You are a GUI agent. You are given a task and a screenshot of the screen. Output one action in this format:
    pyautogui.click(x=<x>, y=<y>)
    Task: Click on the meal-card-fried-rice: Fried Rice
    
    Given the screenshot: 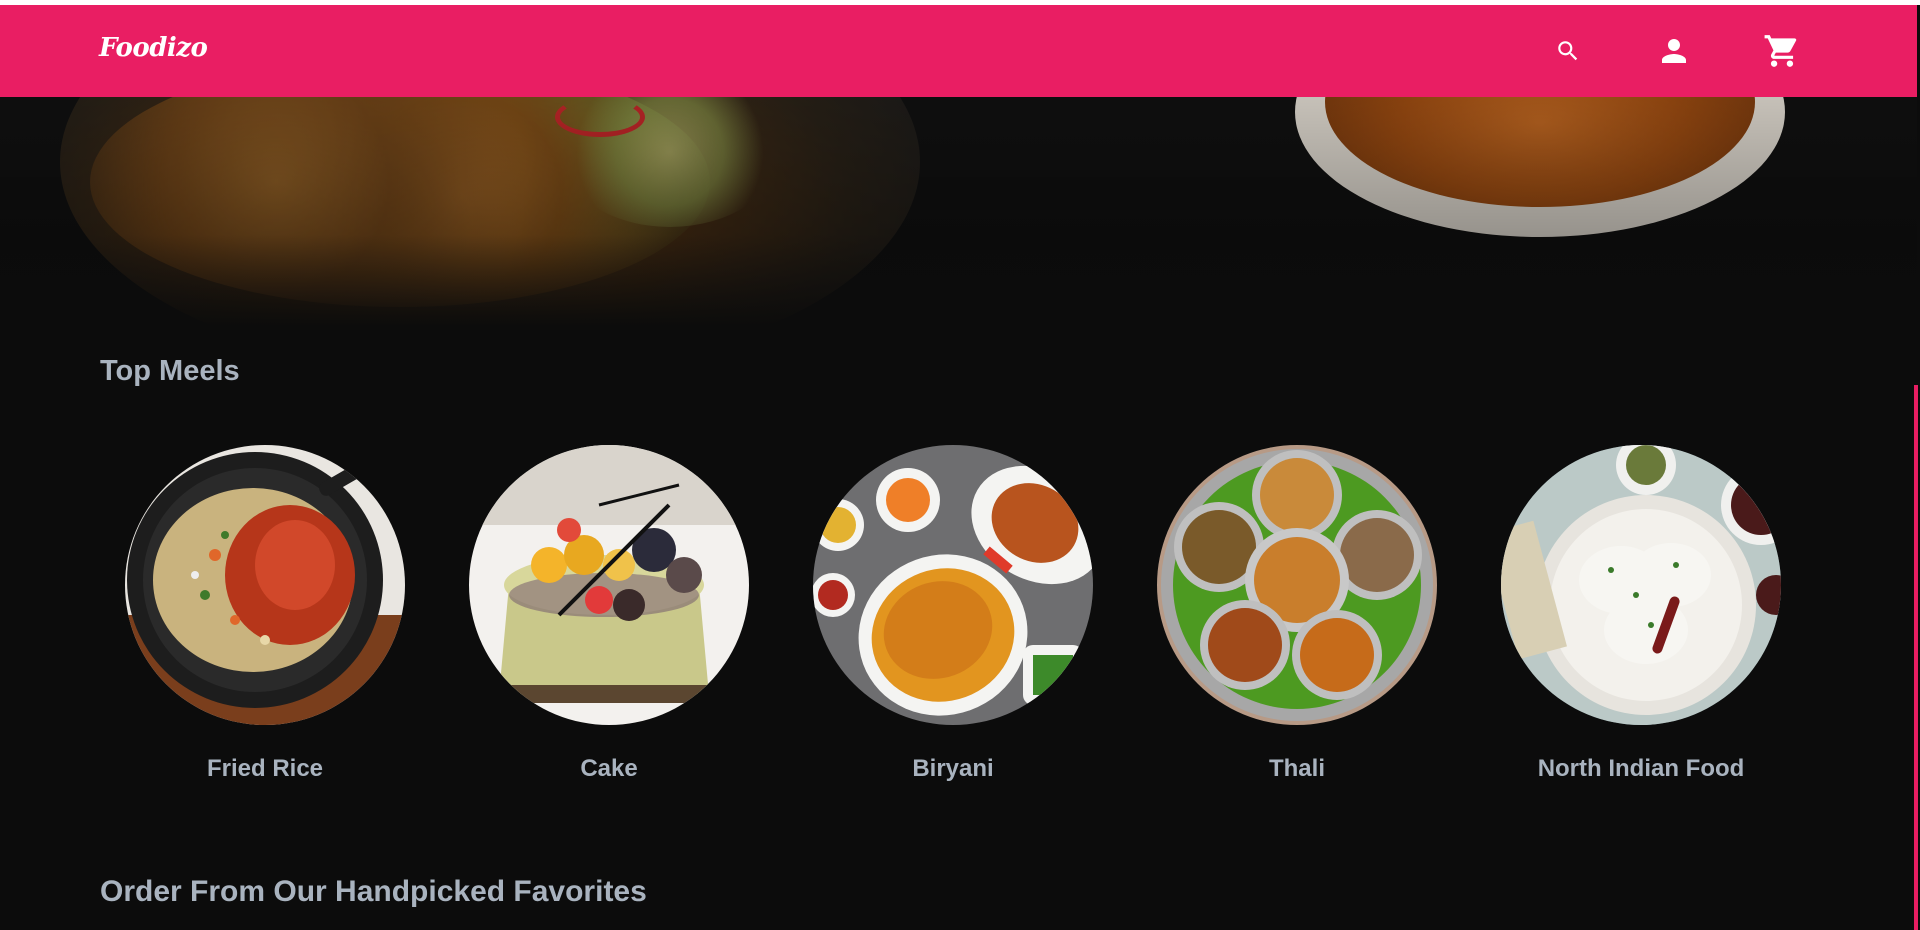 What is the action you would take?
    pyautogui.click(x=265, y=614)
    